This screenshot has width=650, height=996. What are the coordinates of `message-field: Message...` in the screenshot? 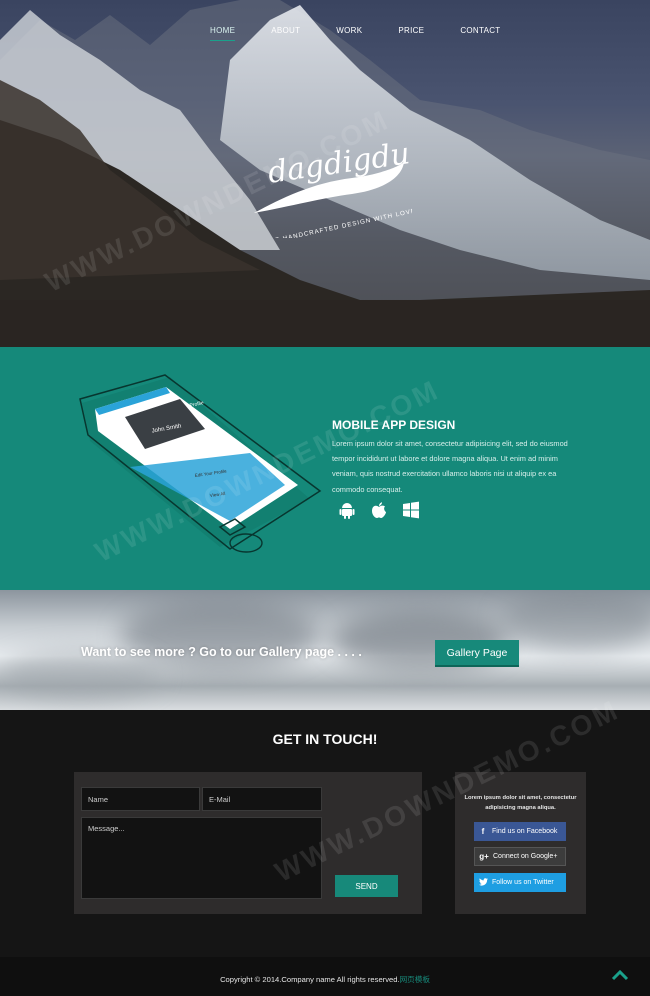 It's located at (201, 858).